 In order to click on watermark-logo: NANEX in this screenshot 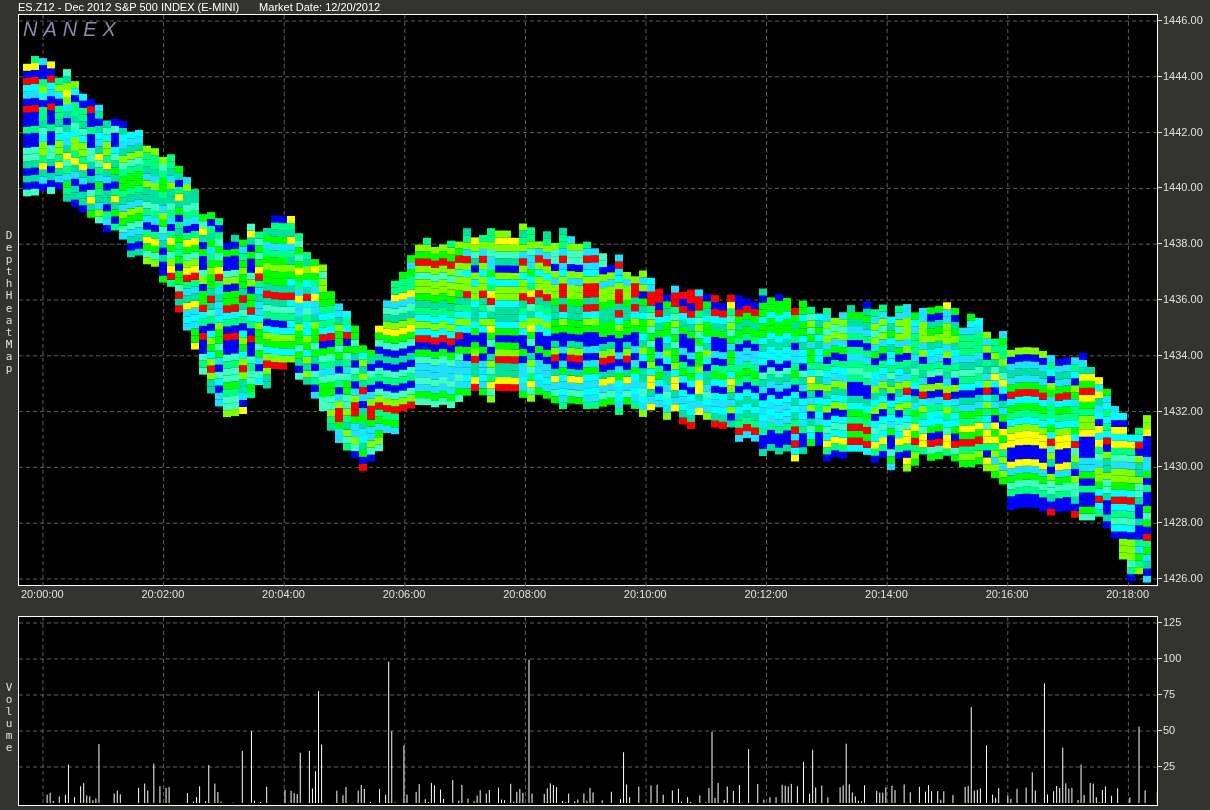, I will do `click(72, 29)`.